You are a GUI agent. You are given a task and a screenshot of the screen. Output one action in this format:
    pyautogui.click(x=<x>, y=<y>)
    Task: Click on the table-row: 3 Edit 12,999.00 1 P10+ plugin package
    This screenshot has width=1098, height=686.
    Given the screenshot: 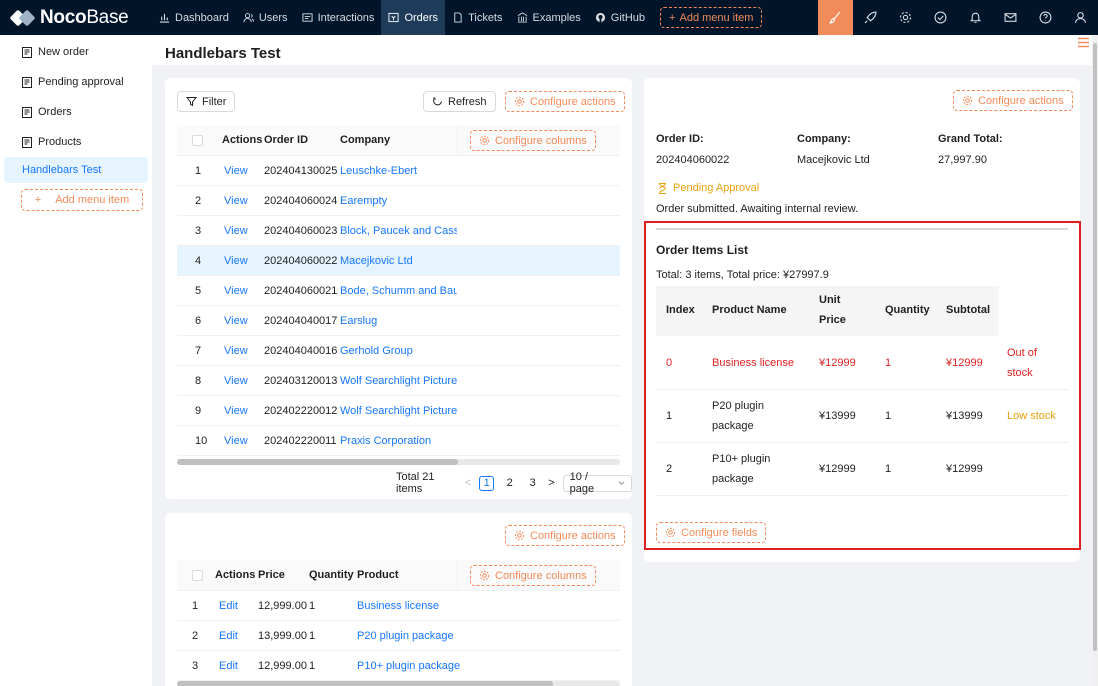 What is the action you would take?
    pyautogui.click(x=398, y=666)
    